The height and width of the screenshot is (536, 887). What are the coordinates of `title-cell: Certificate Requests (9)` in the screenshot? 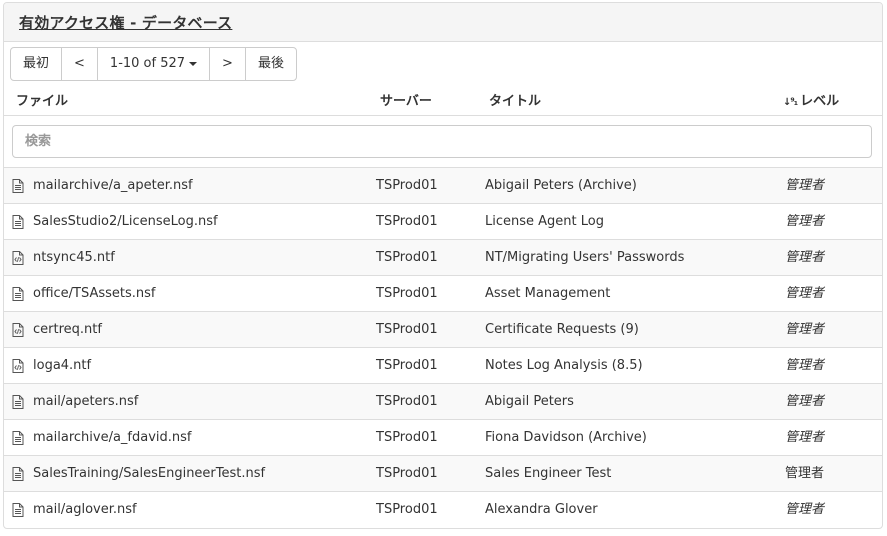 It's located at (562, 329).